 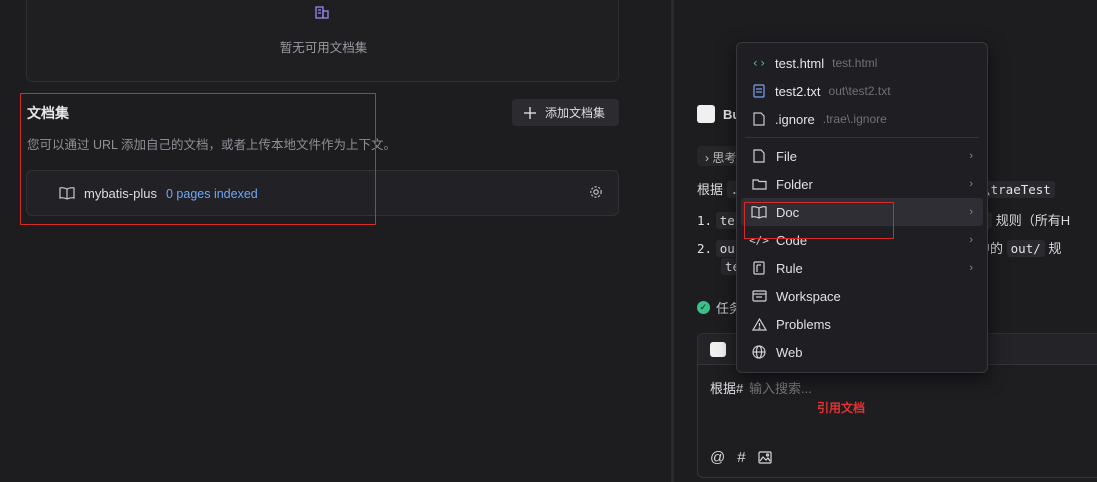 I want to click on empty-docset-text: 暂无可用文档集, so click(x=323, y=48).